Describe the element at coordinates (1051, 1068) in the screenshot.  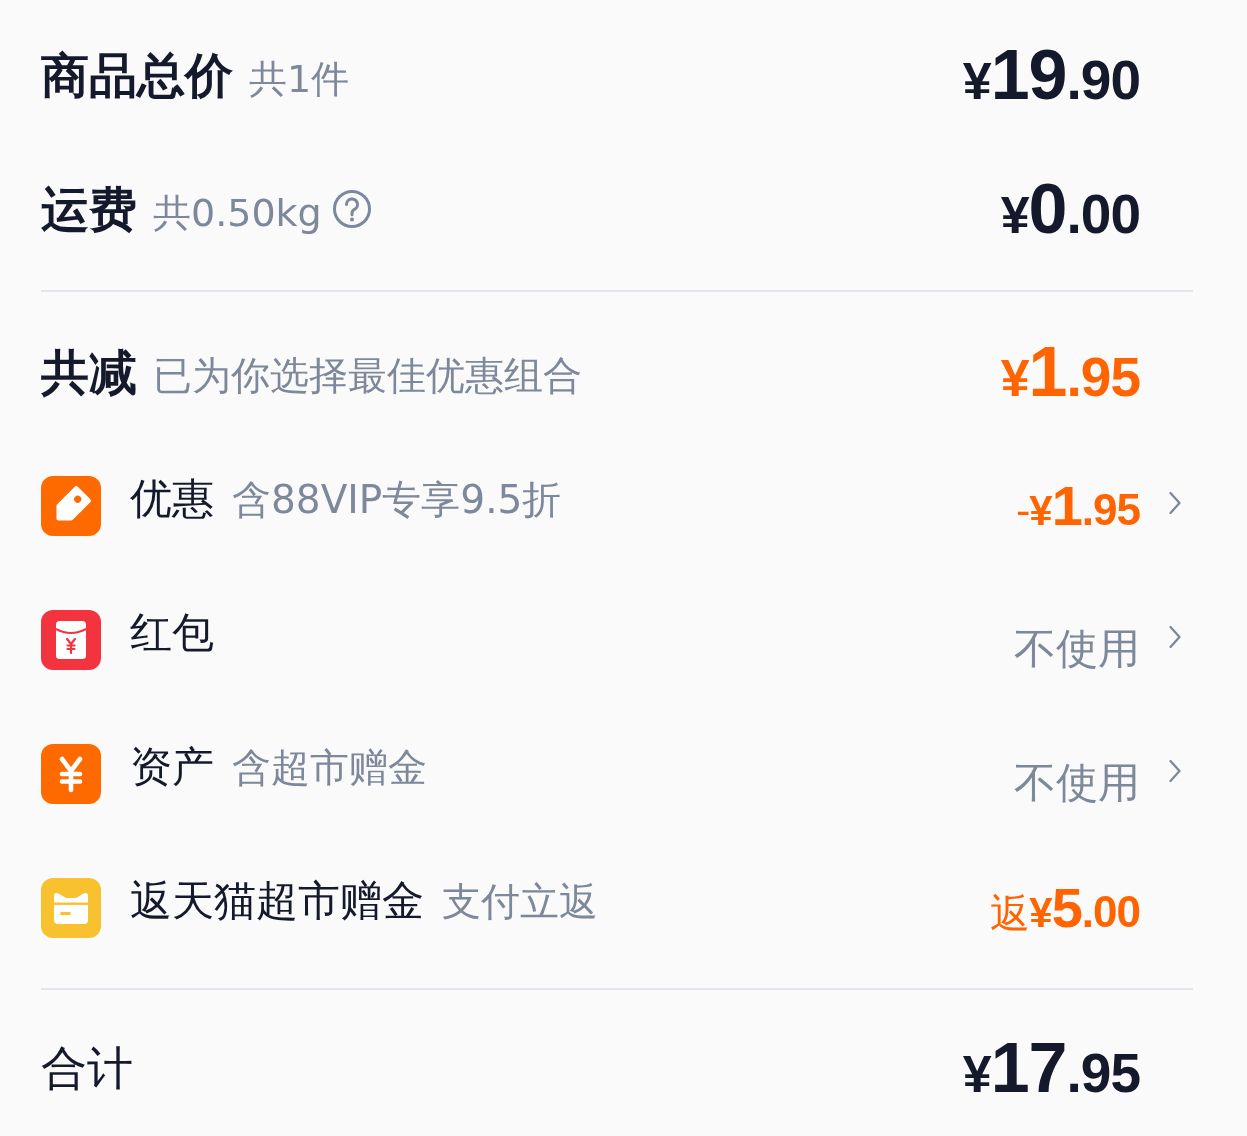
I see `total-amount: ¥17.95` at that location.